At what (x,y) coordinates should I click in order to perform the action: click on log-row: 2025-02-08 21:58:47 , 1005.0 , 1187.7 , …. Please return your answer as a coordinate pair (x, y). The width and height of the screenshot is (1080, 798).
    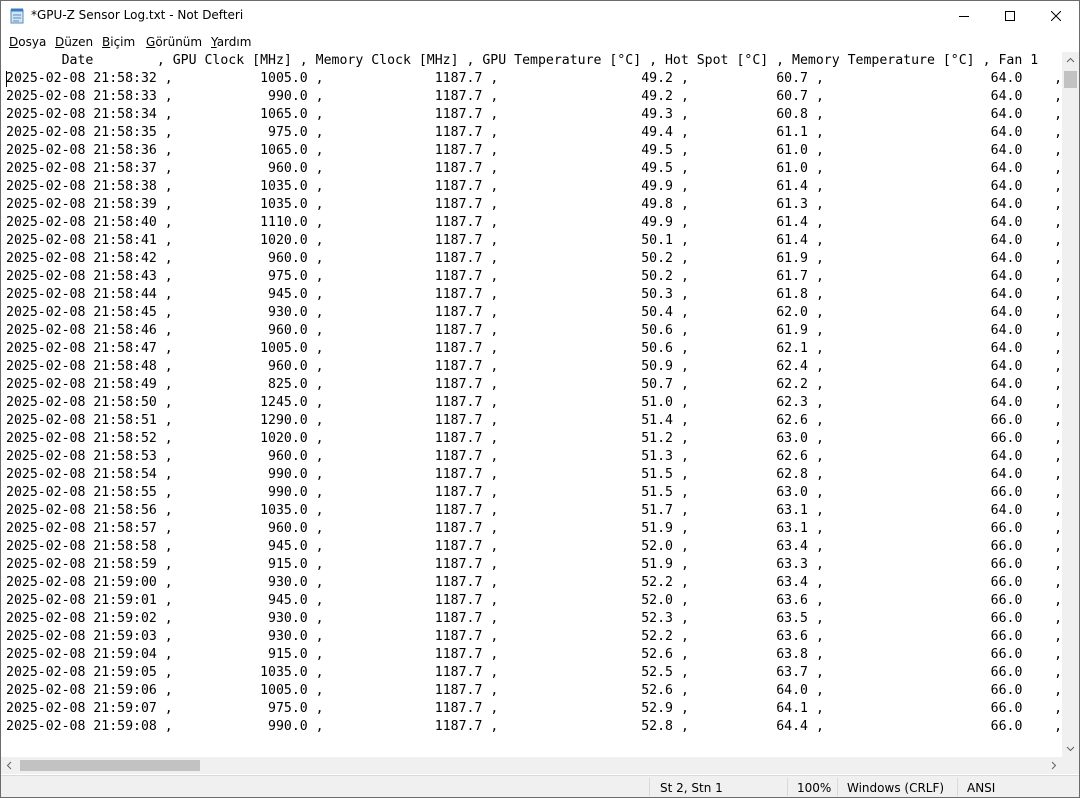
    Looking at the image, I should click on (534, 348).